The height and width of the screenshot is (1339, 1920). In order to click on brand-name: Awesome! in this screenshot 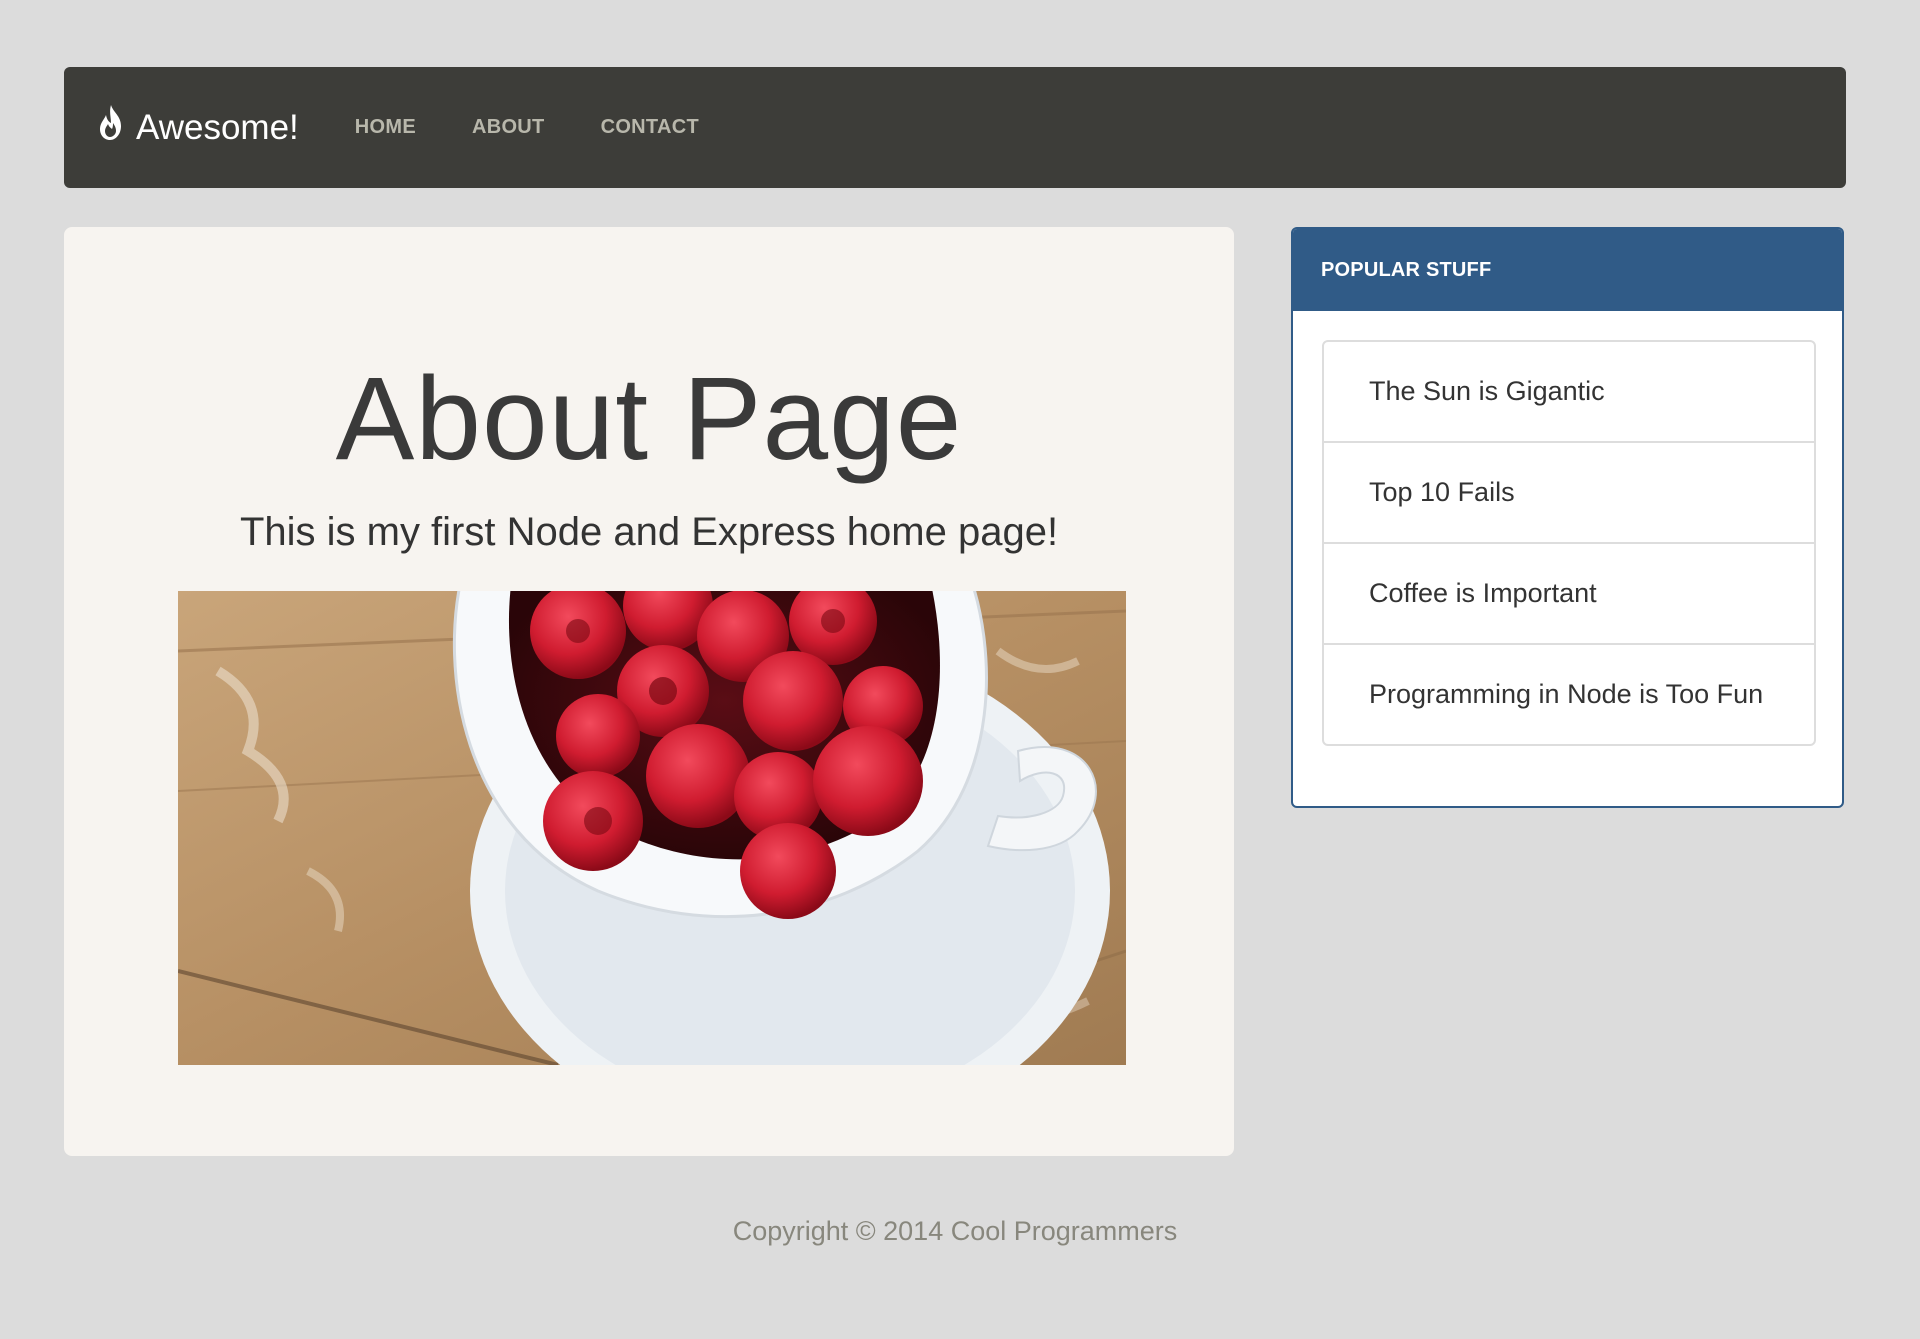, I will do `click(217, 127)`.